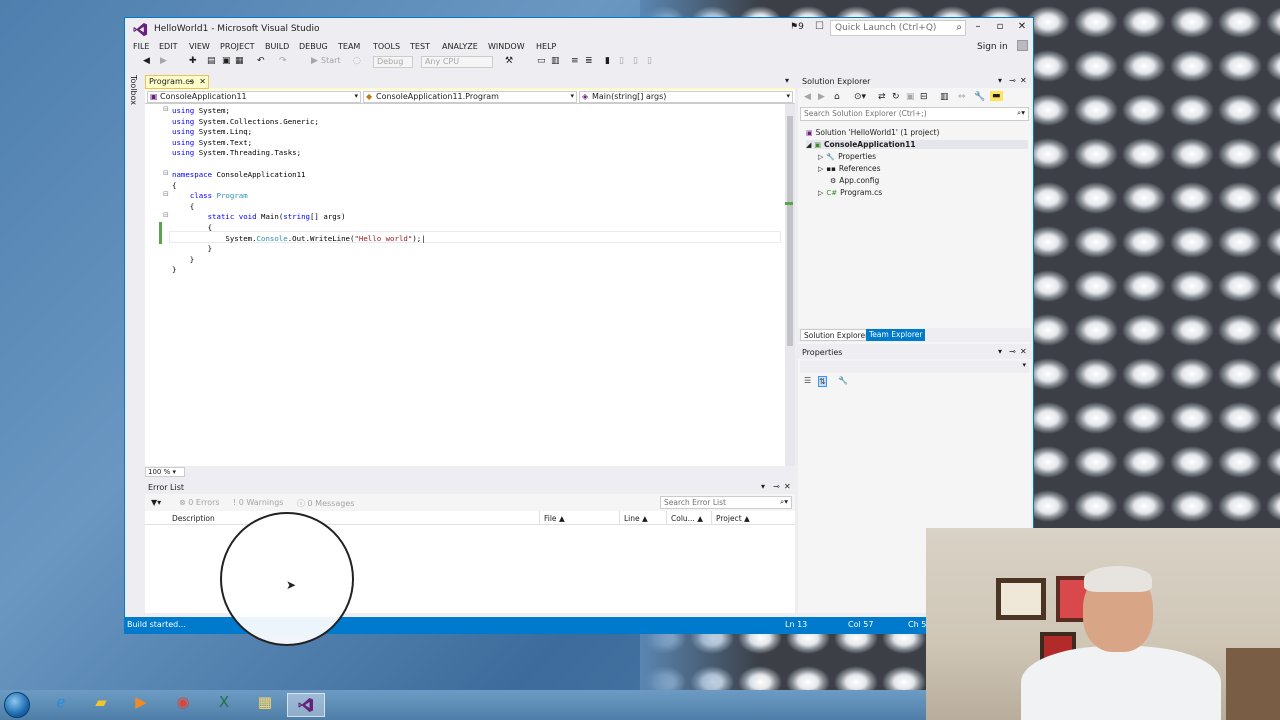 Image resolution: width=1280 pixels, height=720 pixels. Describe the element at coordinates (133, 90) in the screenshot. I see `toolbox-tab: Toolbox` at that location.